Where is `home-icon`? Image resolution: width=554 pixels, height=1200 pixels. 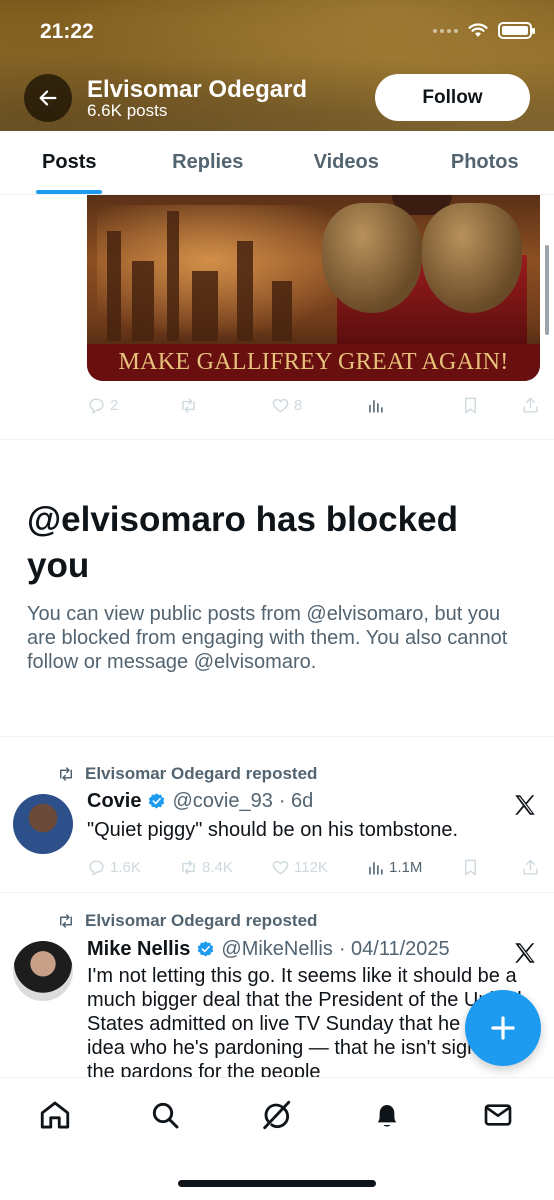 home-icon is located at coordinates (55, 1115).